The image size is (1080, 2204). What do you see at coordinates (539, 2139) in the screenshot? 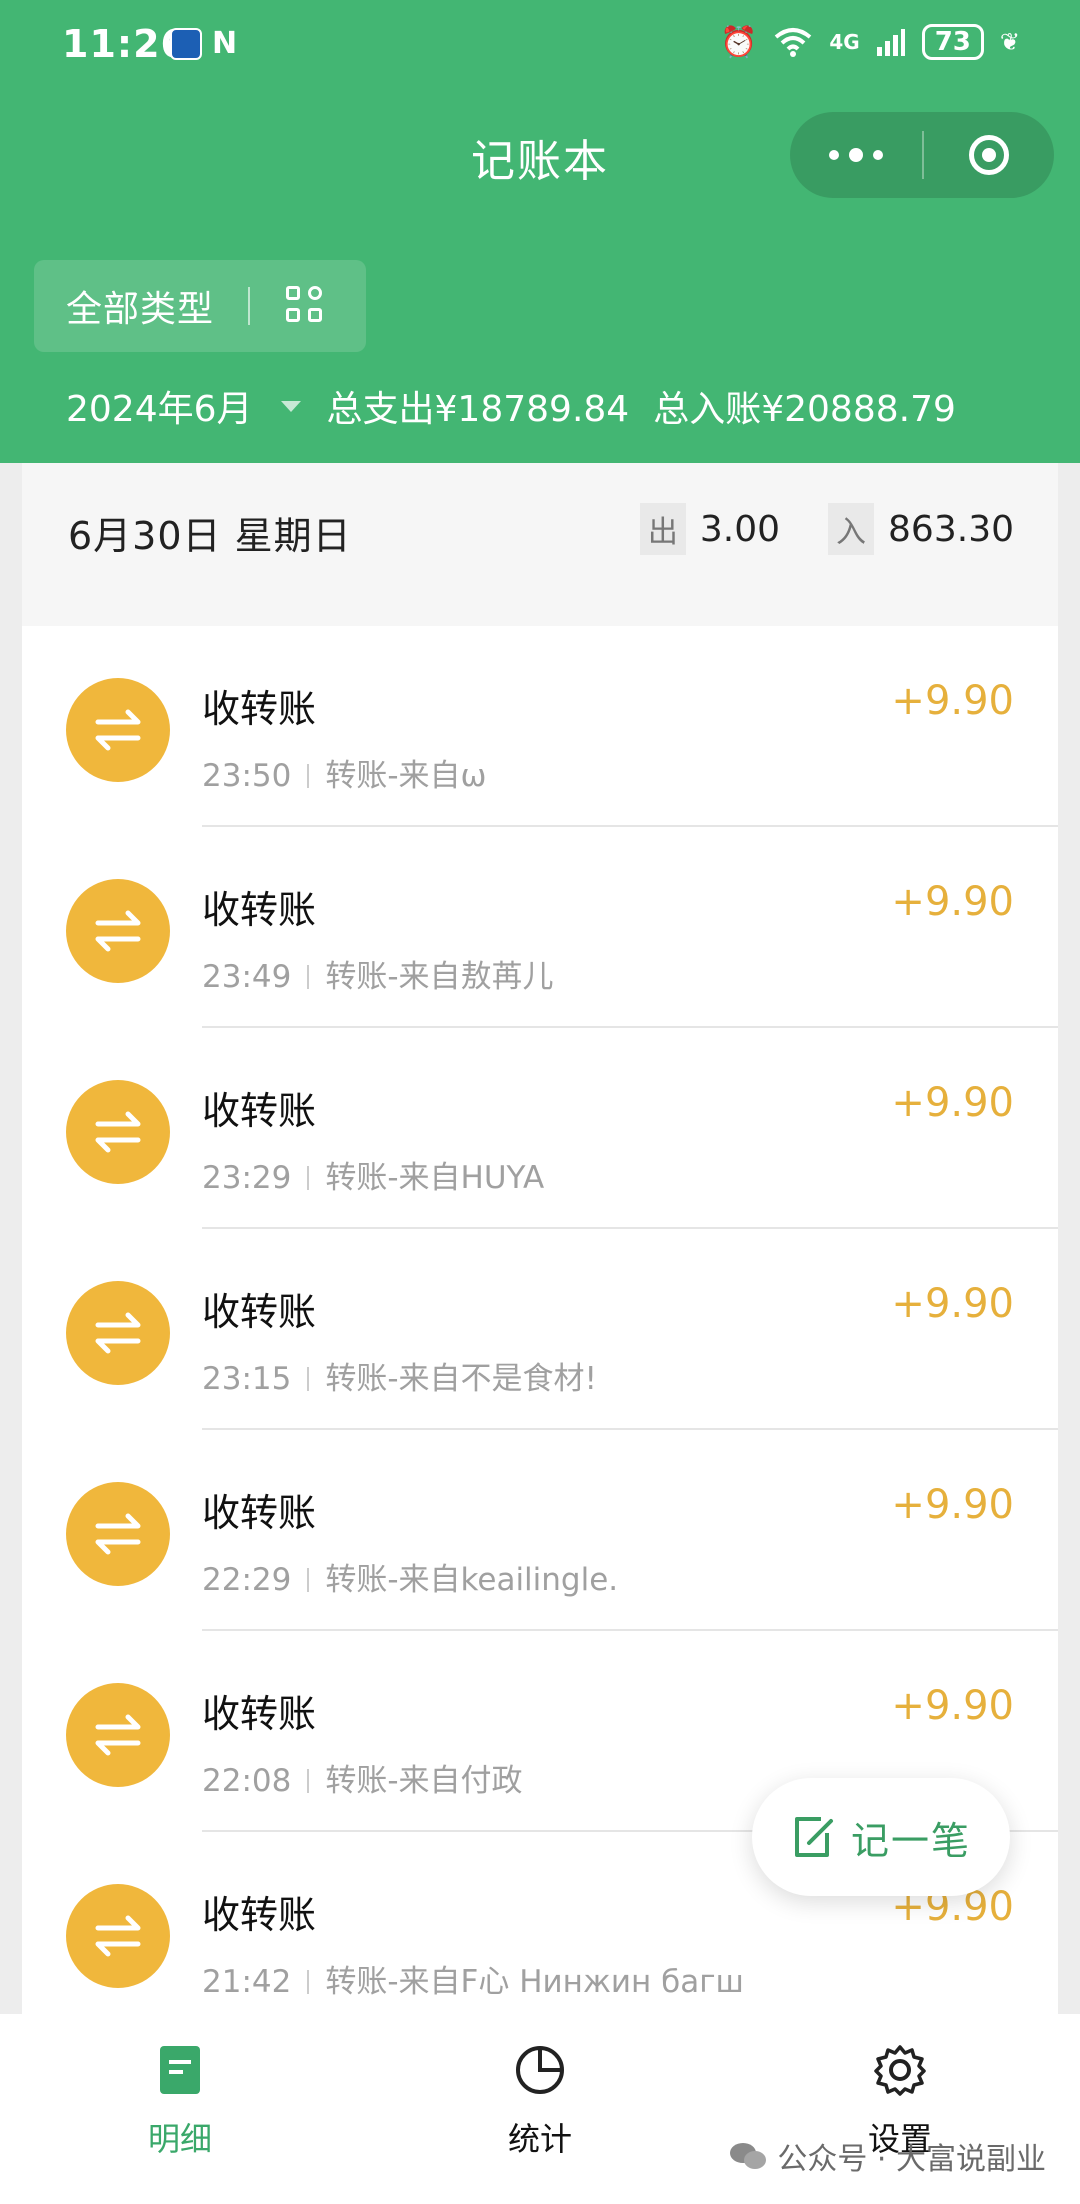
I see `tab-statistics-label: 统计` at bounding box center [539, 2139].